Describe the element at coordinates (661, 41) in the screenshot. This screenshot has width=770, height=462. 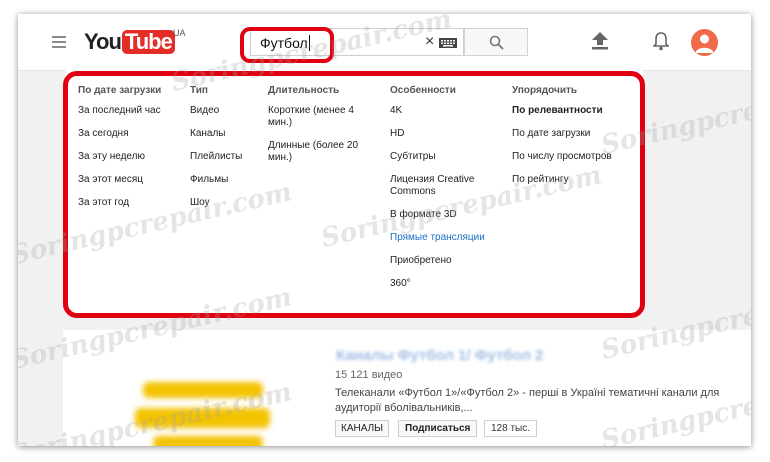
I see `bell-icon` at that location.